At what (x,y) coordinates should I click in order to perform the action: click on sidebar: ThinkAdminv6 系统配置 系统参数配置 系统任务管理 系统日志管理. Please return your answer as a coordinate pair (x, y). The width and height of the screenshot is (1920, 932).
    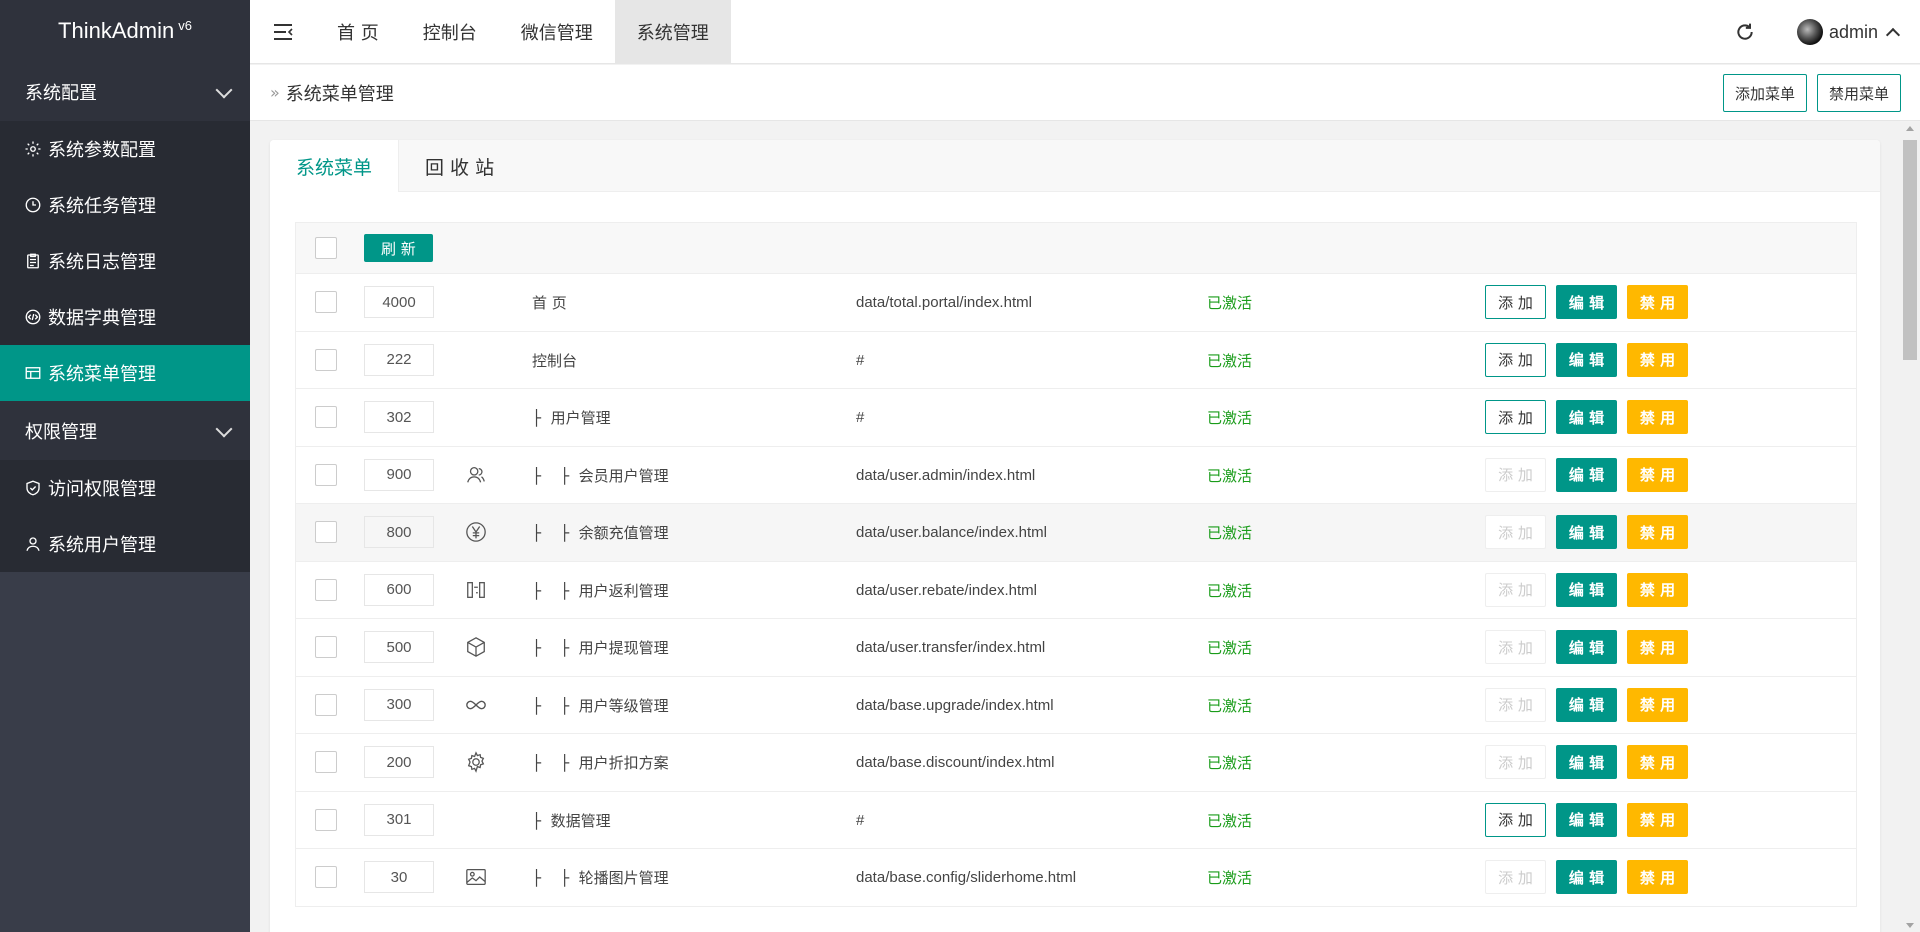
    Looking at the image, I should click on (125, 466).